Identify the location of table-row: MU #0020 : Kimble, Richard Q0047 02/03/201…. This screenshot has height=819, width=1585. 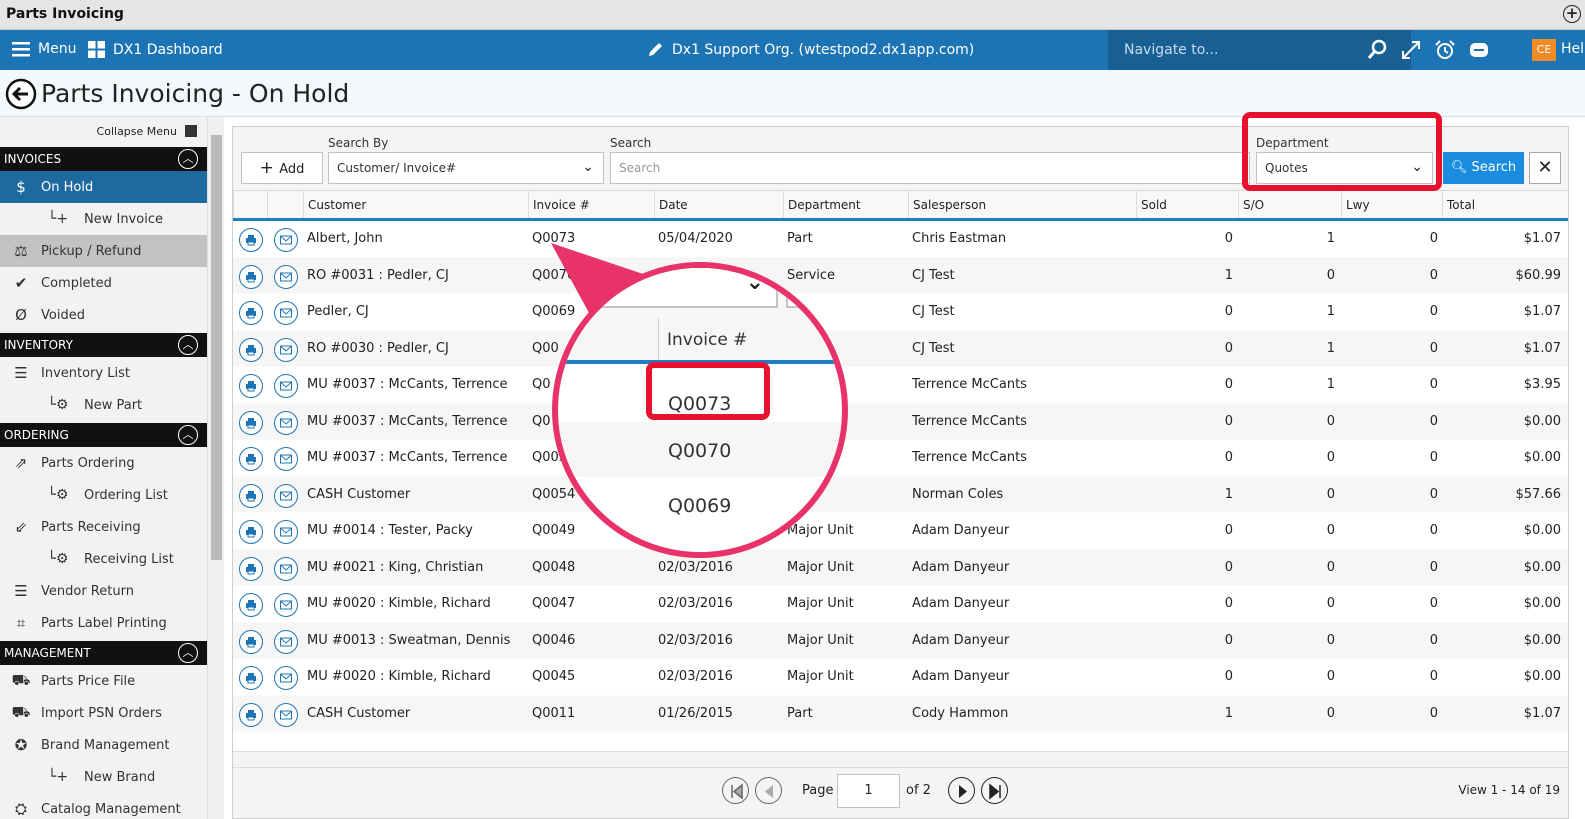
(900, 604).